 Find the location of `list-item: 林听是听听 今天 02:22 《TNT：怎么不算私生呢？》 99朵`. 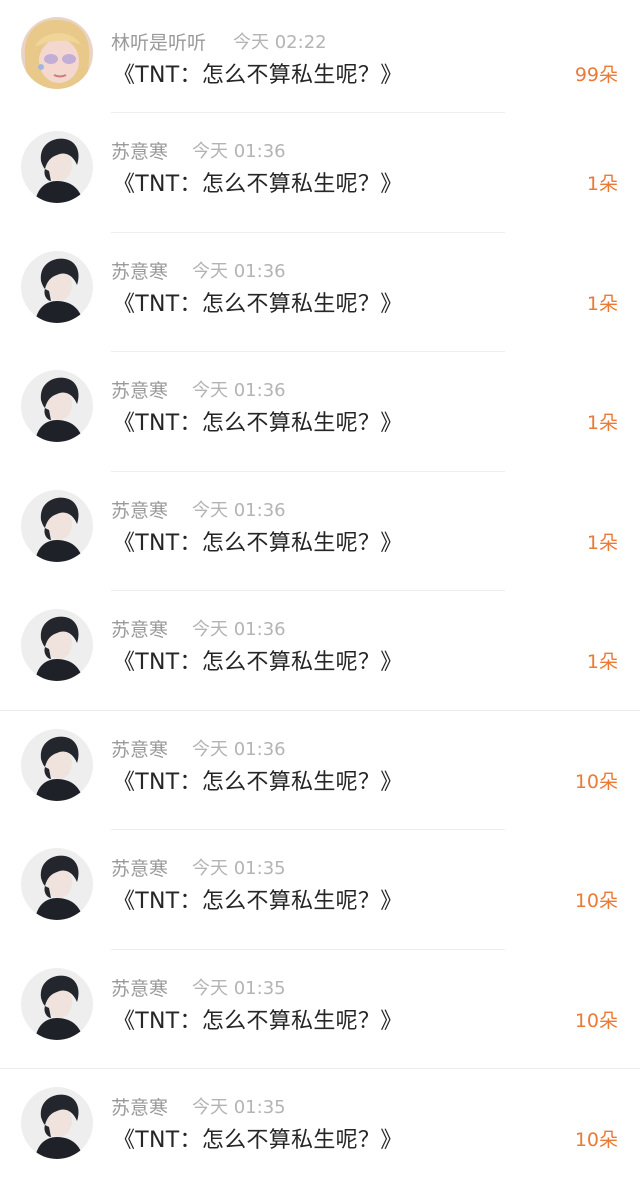

list-item: 林听是听听 今天 02:22 《TNT：怎么不算私生呢？》 99朵 is located at coordinates (320, 56).